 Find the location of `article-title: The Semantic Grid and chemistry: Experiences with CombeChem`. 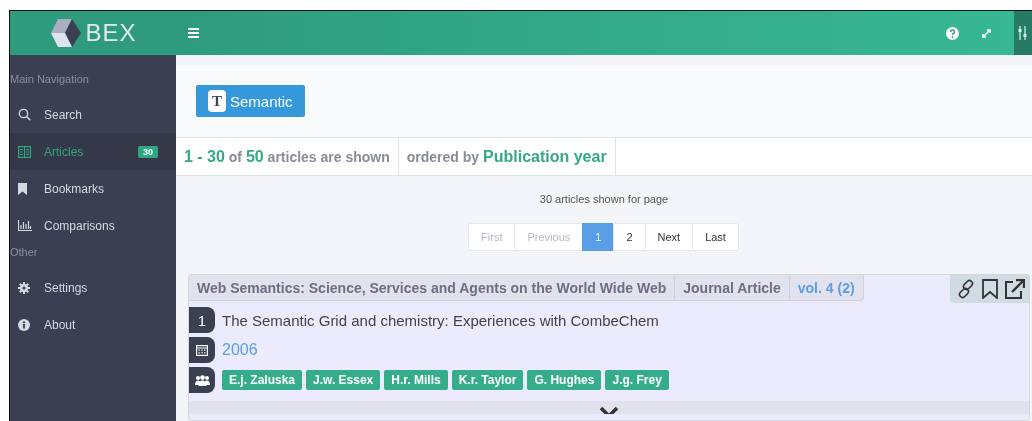

article-title: The Semantic Grid and chemistry: Experiences with CombeChem is located at coordinates (440, 320).